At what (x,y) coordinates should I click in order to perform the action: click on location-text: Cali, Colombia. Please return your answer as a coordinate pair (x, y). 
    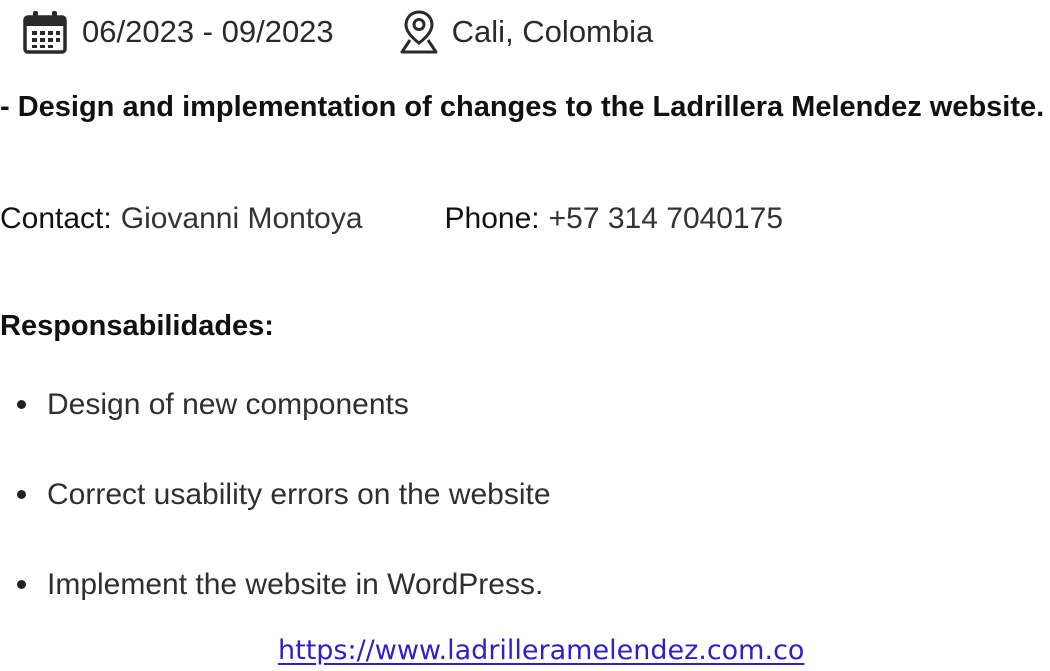
    Looking at the image, I should click on (552, 31).